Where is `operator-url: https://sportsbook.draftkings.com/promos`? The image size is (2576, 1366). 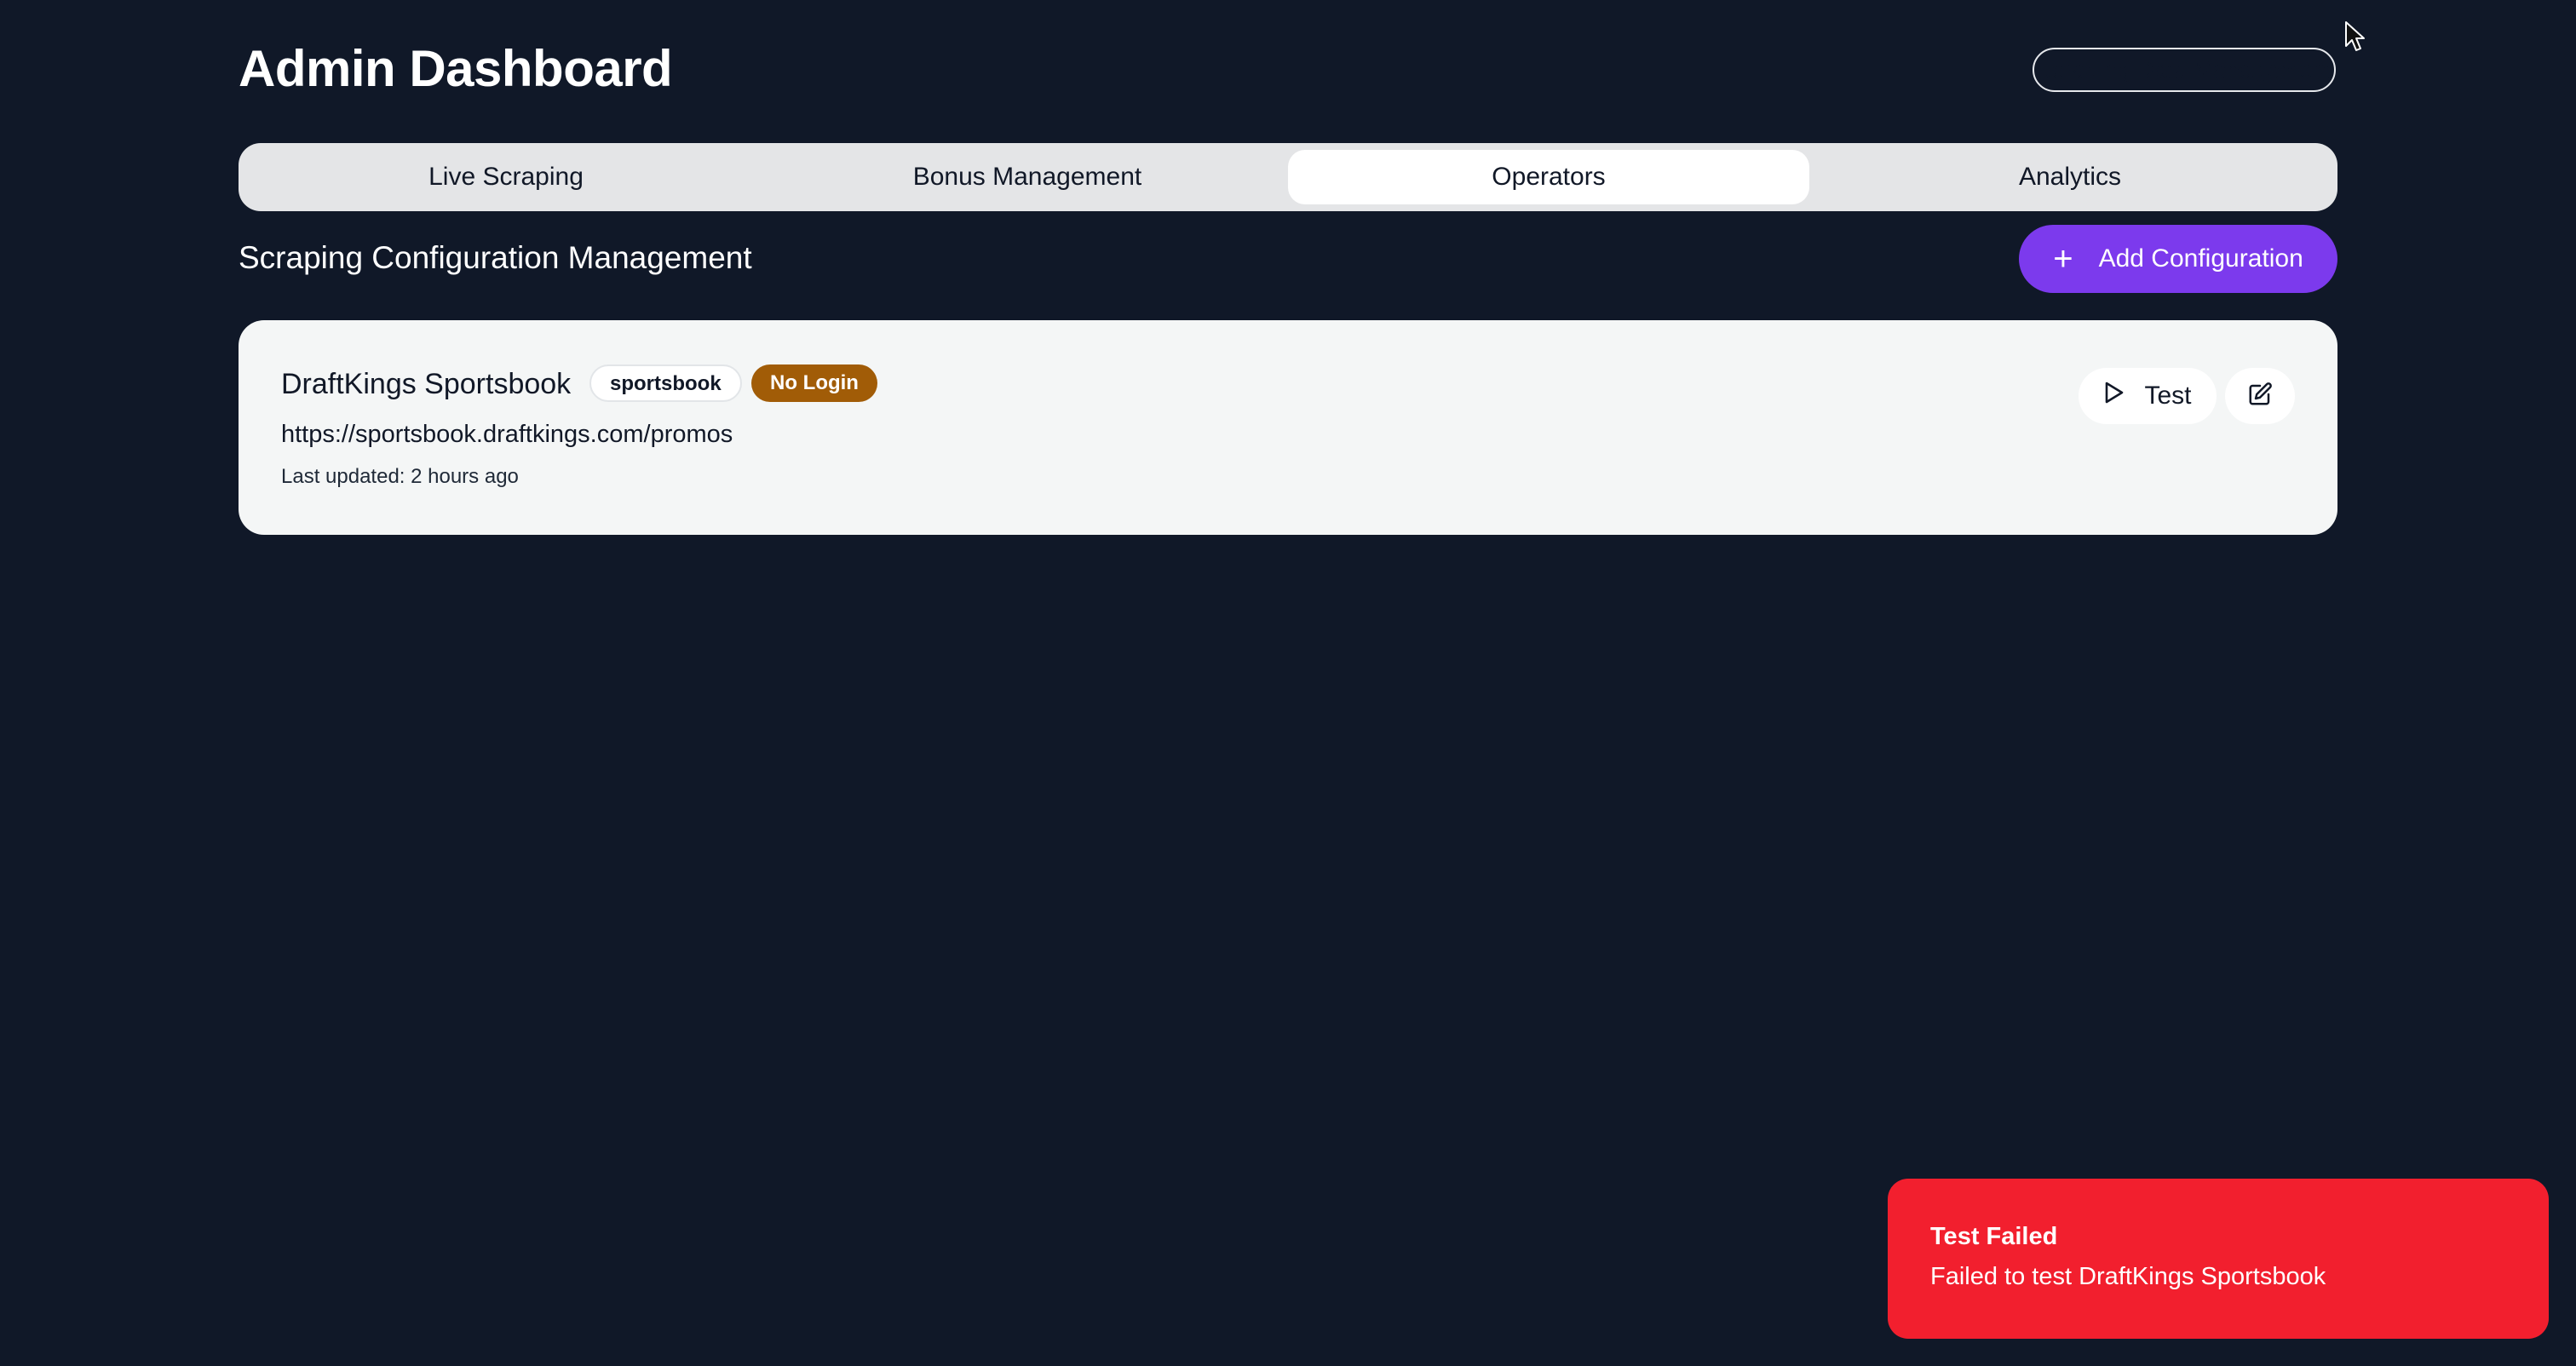
operator-url: https://sportsbook.draftkings.com/promos is located at coordinates (507, 434).